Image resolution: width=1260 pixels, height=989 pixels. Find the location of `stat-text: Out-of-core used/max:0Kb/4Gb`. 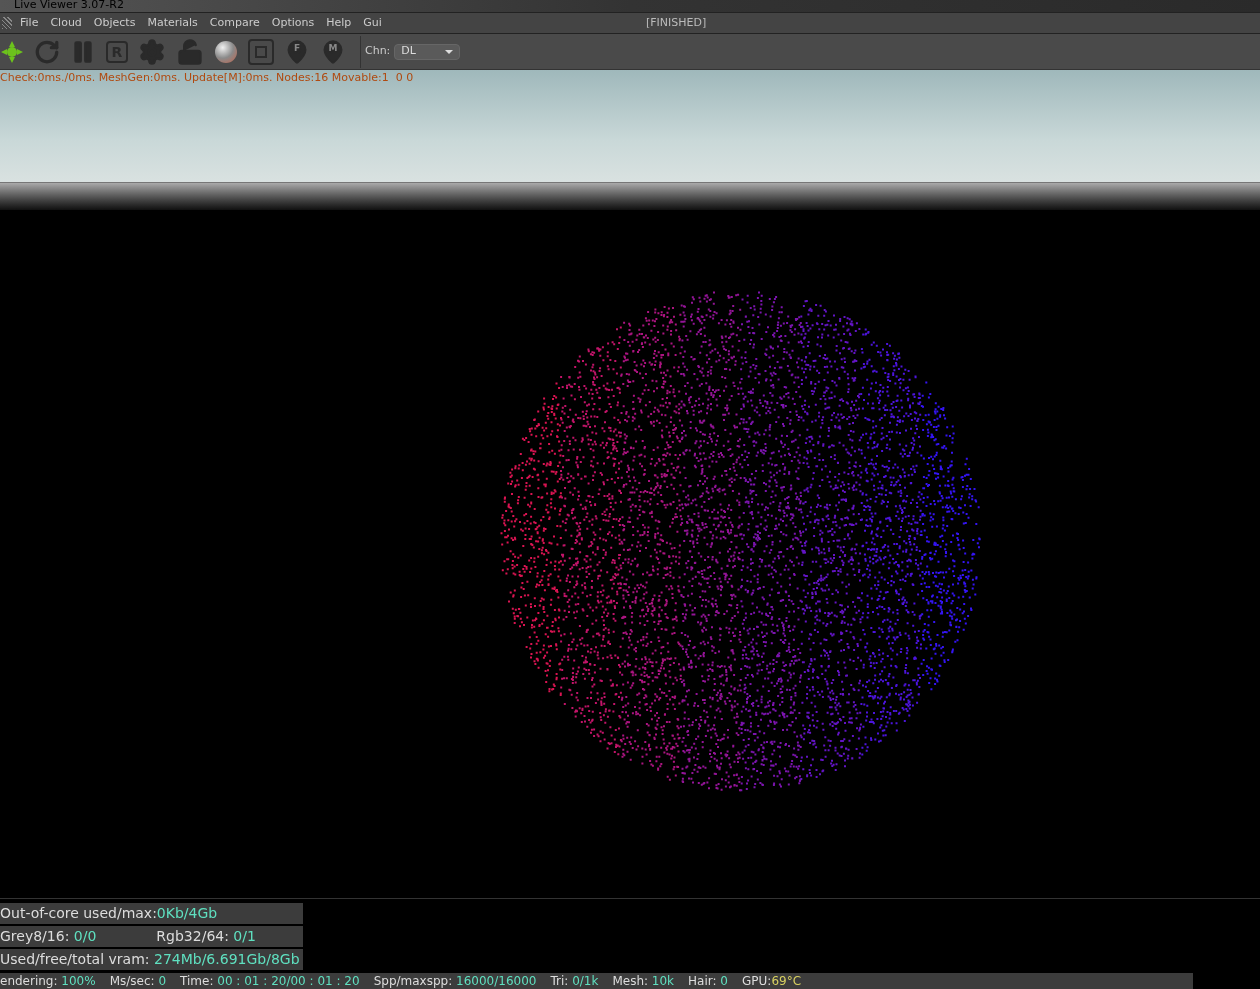

stat-text: Out-of-core used/max:0Kb/4Gb is located at coordinates (109, 913).